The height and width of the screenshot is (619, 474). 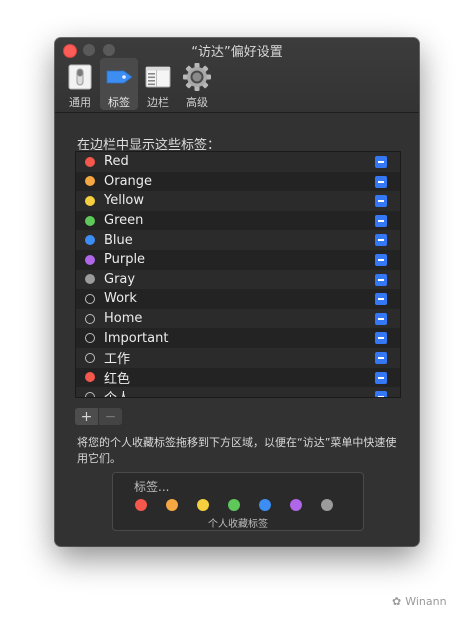 What do you see at coordinates (128, 181) in the screenshot?
I see `tag-label: Orange` at bounding box center [128, 181].